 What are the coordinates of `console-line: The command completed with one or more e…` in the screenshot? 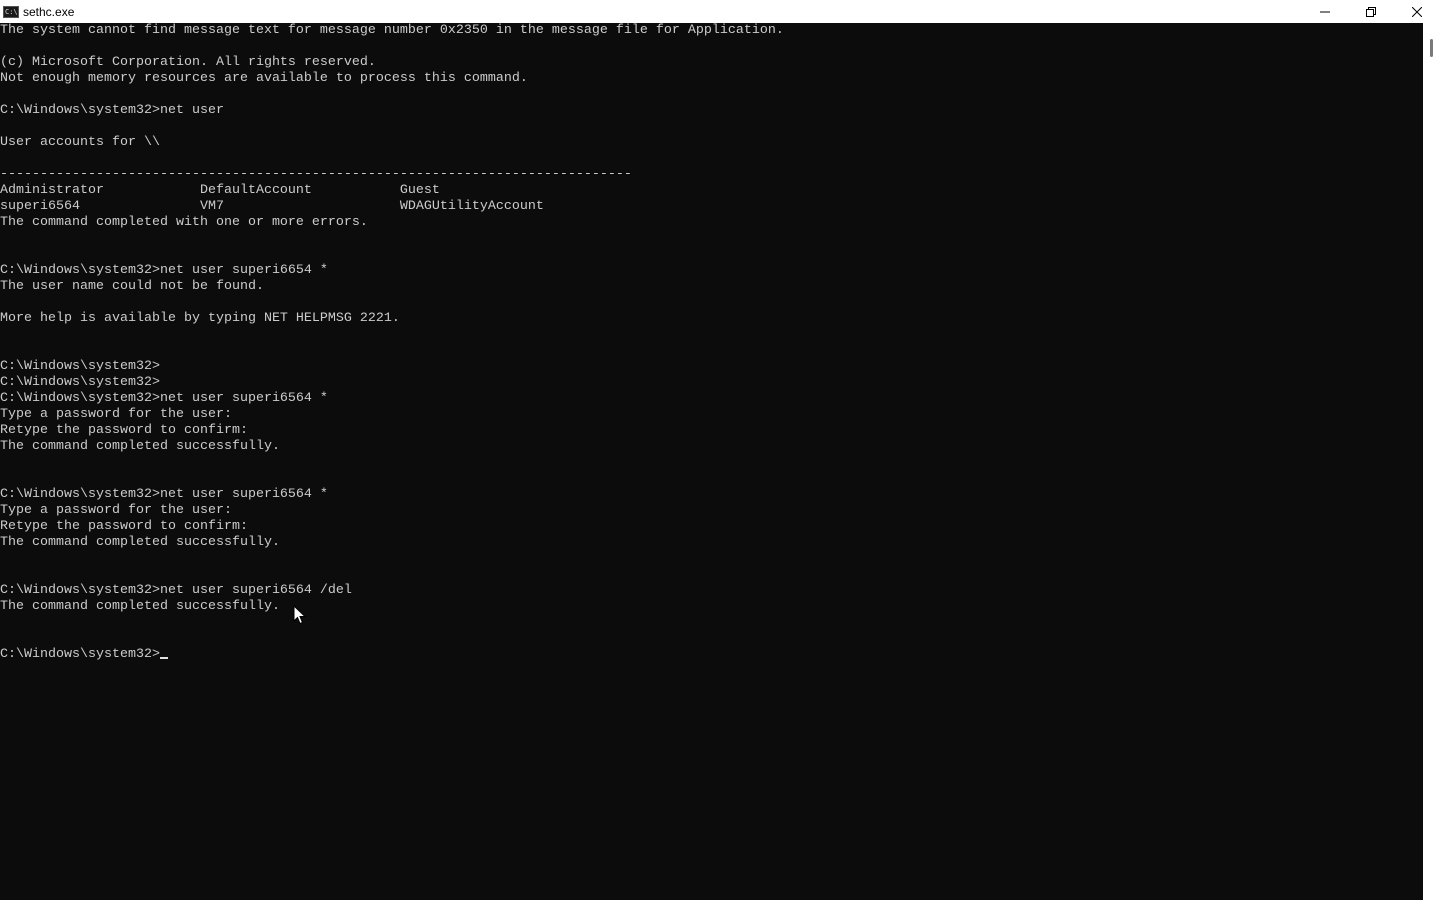 It's located at (184, 222).